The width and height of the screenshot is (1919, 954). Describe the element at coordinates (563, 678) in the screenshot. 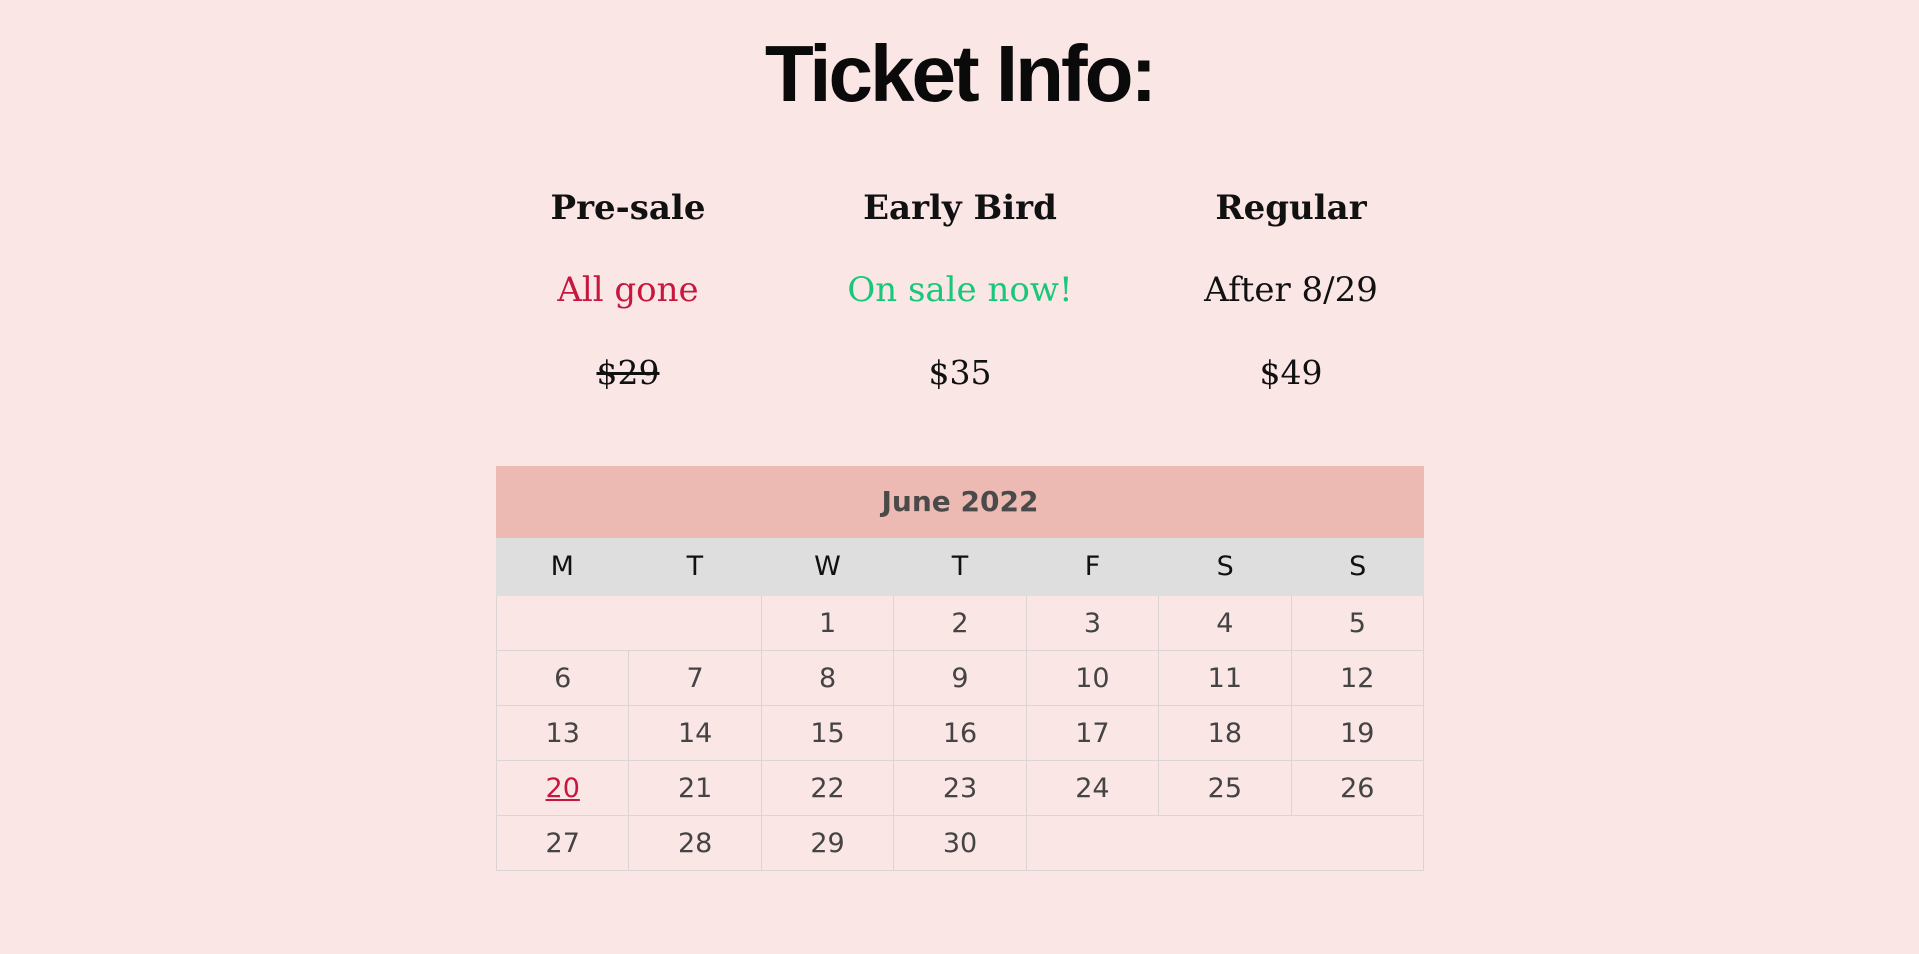

I see `calendar-day: 6` at that location.